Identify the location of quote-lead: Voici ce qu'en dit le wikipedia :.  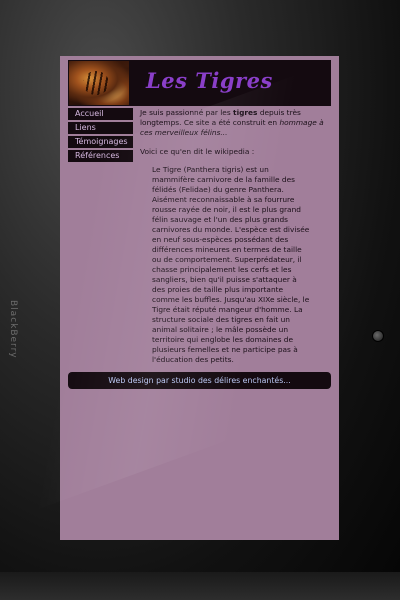
(197, 151).